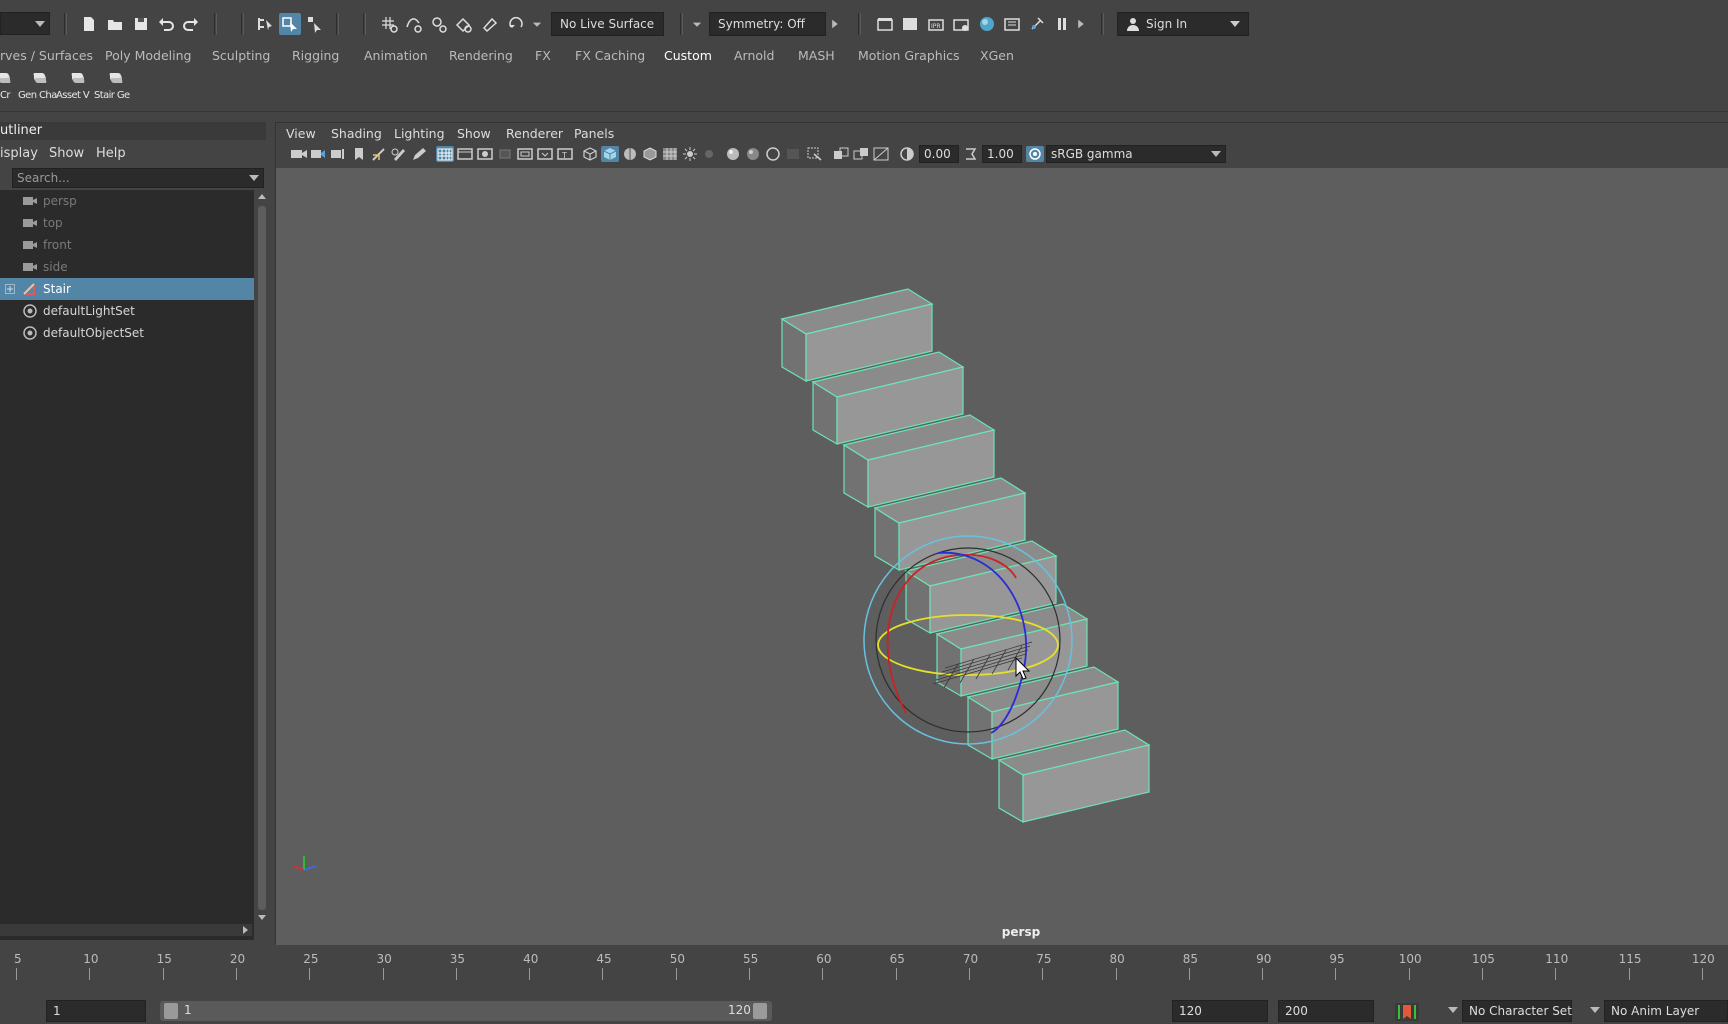  I want to click on snap-to-curve-icon, so click(414, 24).